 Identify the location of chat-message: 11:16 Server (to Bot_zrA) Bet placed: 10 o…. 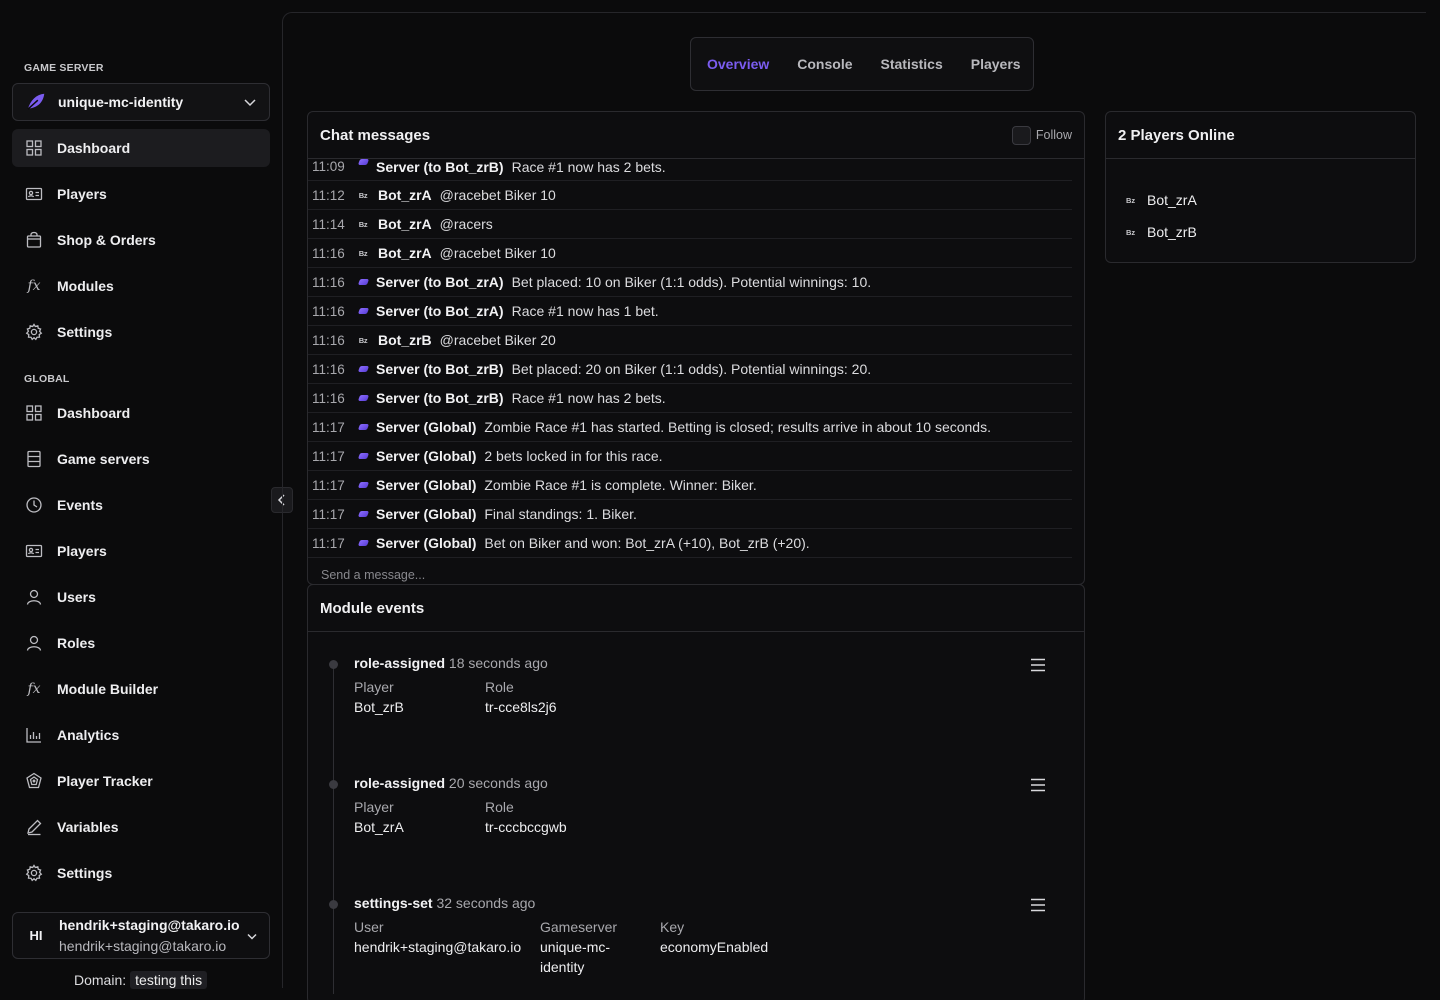
(690, 282).